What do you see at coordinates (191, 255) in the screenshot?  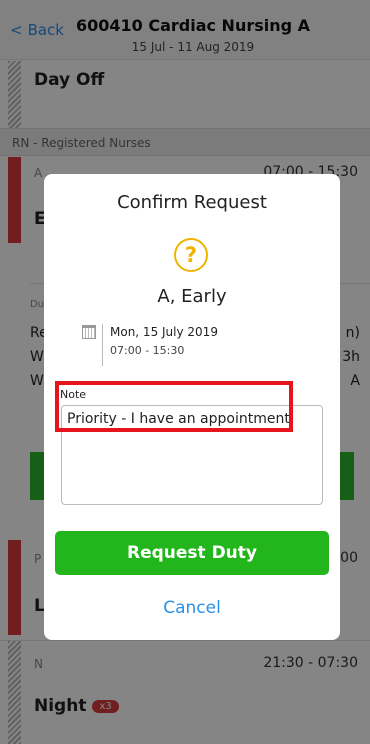 I see `question-icon: ?` at bounding box center [191, 255].